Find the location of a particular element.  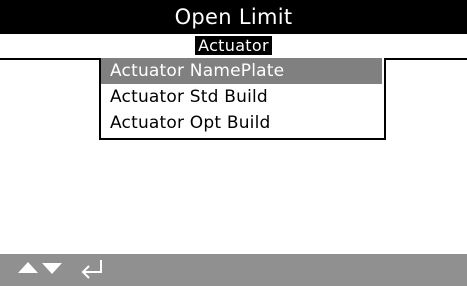

page-title: Open Limit is located at coordinates (233, 17).